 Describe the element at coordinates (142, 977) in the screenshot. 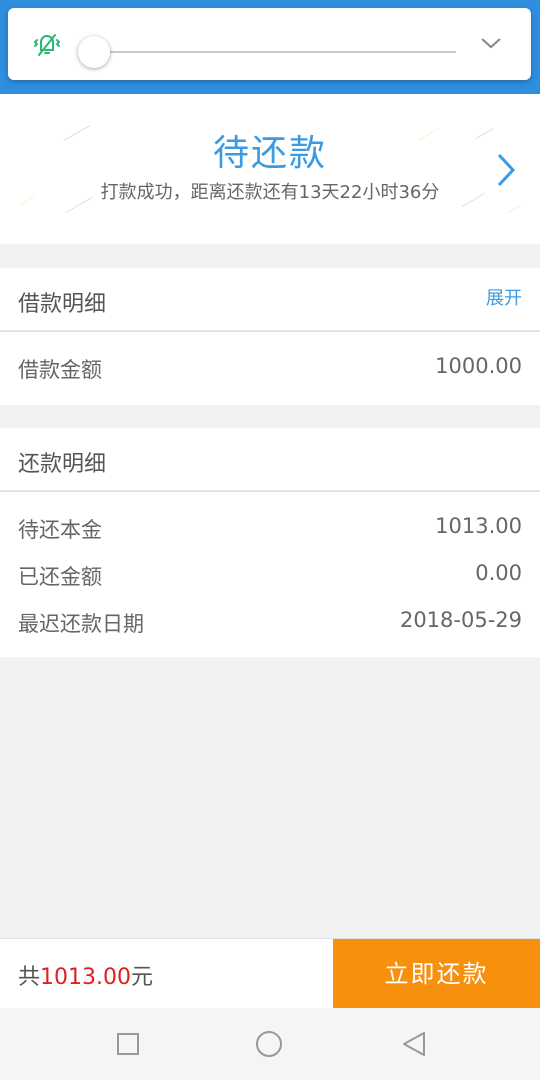

I see `total-suffix: 元` at that location.